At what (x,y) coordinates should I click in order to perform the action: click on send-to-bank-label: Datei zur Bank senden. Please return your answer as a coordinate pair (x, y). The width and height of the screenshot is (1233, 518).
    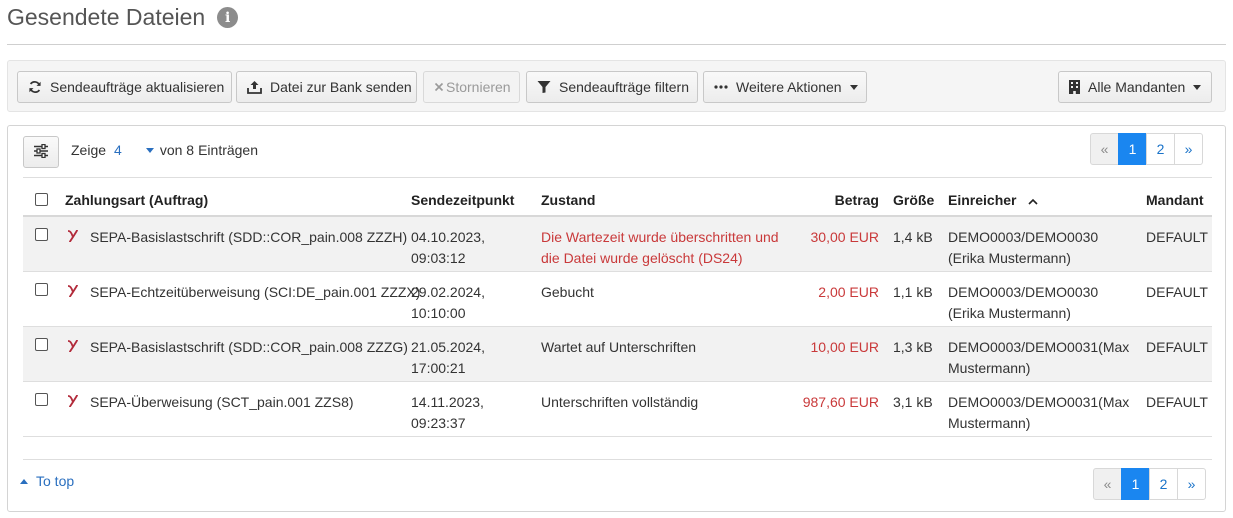
    Looking at the image, I should click on (341, 87).